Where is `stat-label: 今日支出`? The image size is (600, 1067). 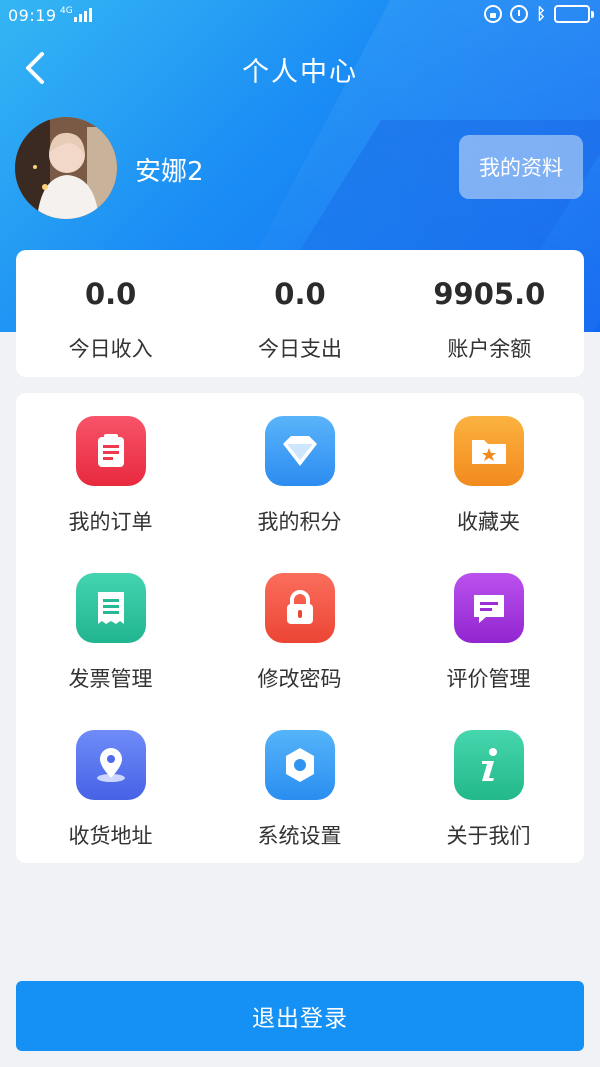 stat-label: 今日支出 is located at coordinates (299, 349).